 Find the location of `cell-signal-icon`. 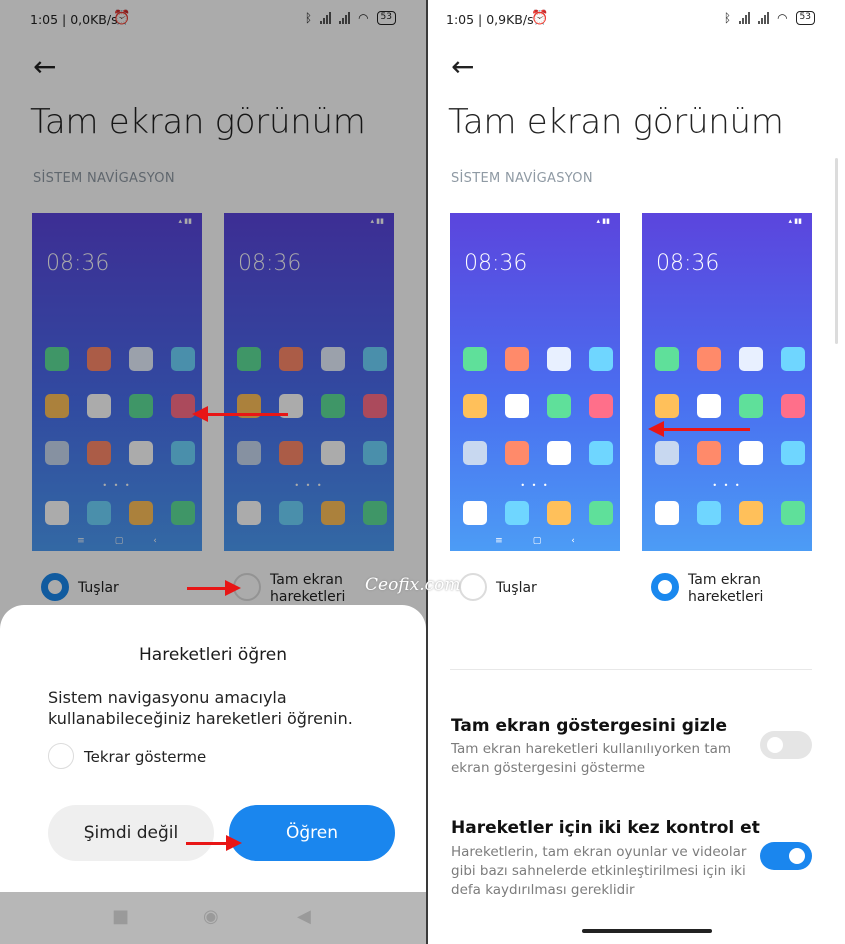

cell-signal-icon is located at coordinates (745, 18).